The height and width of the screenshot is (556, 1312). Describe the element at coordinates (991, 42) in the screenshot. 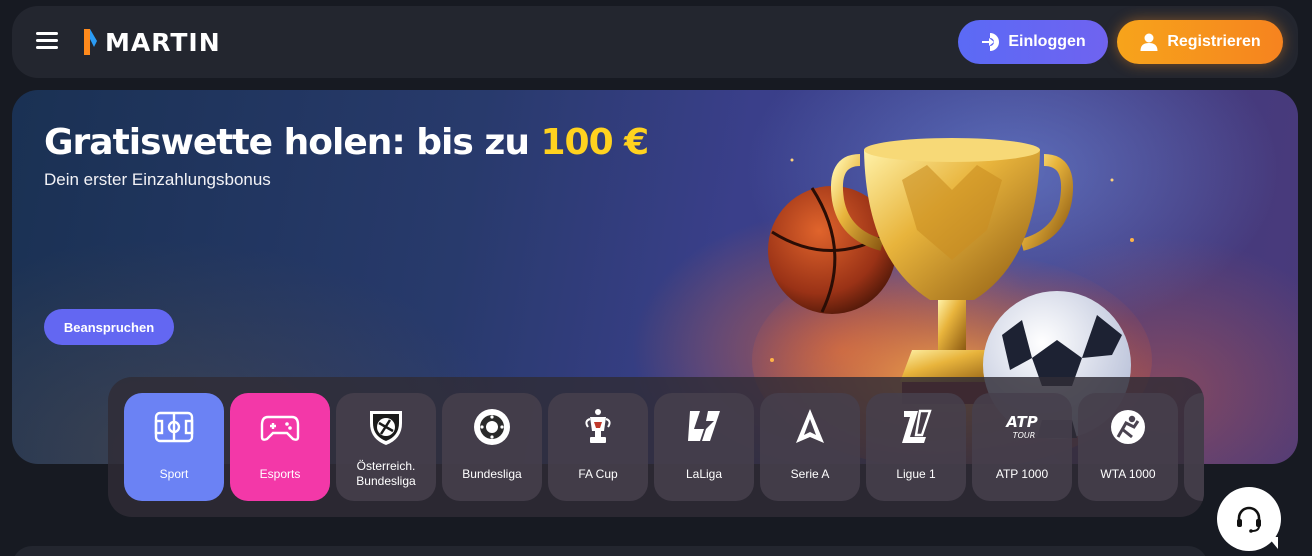

I see `login-arrow-icon` at that location.